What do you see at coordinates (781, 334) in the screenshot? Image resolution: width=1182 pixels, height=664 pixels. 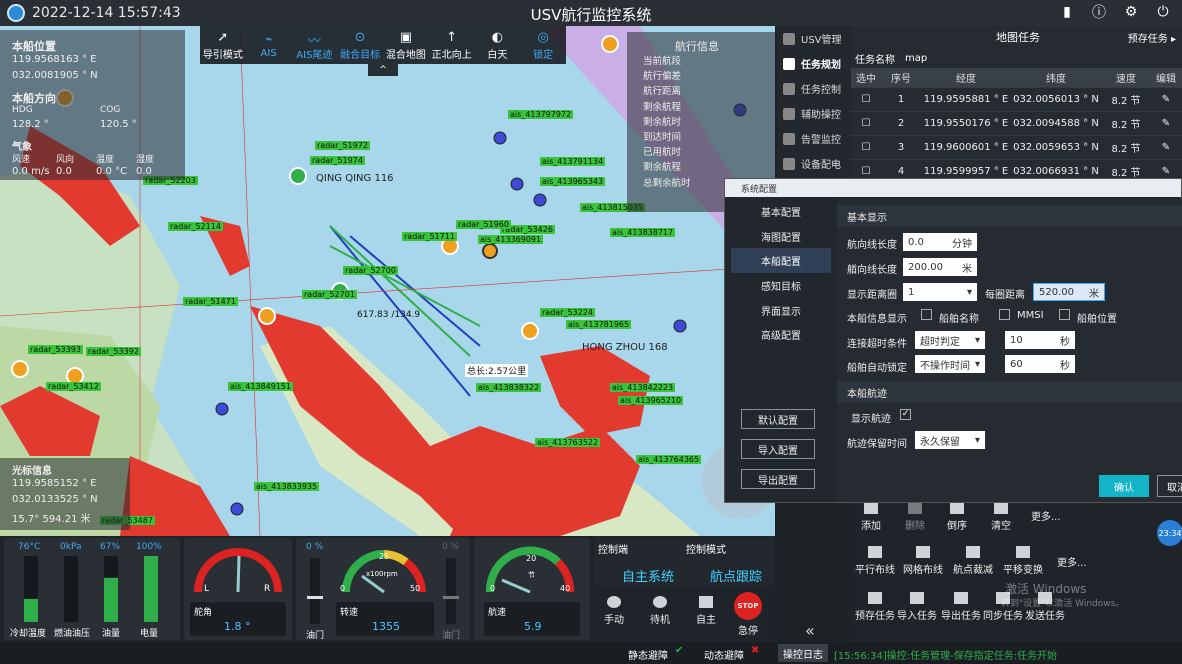 I see `config-tab-advanced: 高级配置` at bounding box center [781, 334].